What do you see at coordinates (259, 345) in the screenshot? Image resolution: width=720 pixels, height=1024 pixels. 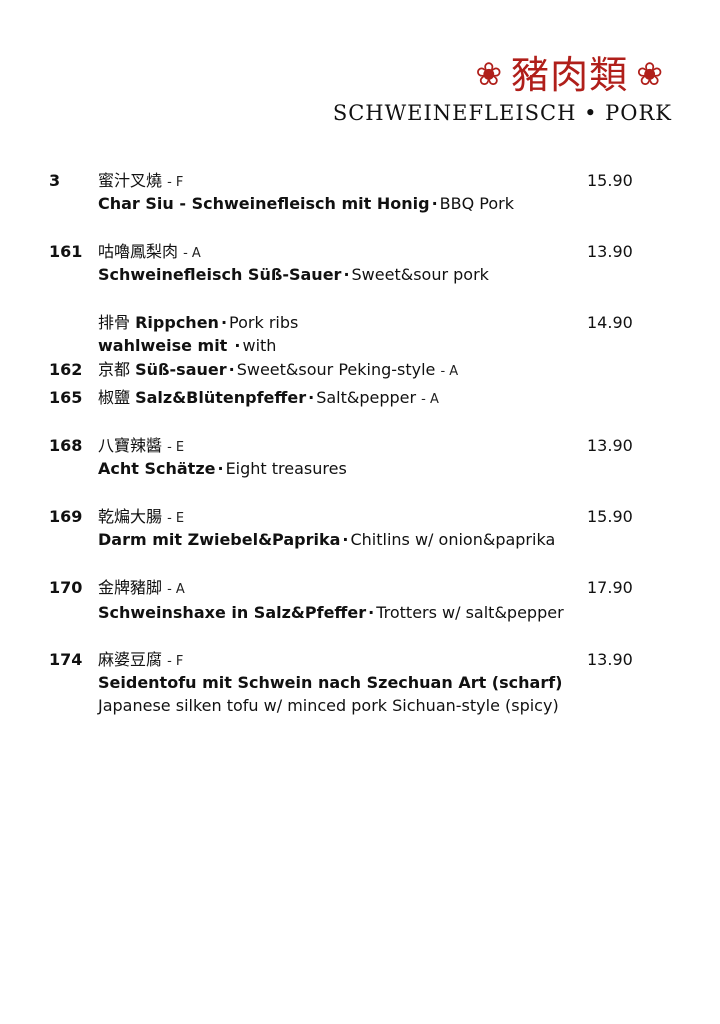 I see `options-label-en: with` at bounding box center [259, 345].